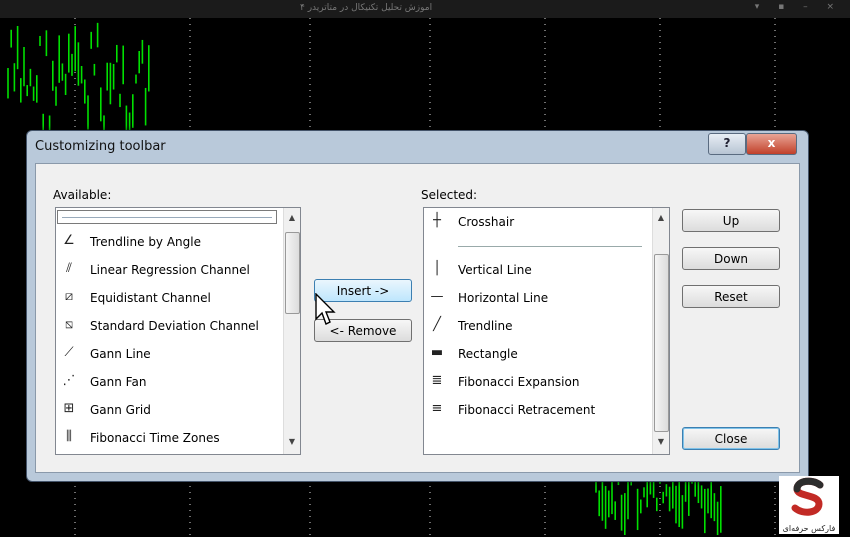  I want to click on list-item-label: Standard Deviation Channel, so click(174, 326).